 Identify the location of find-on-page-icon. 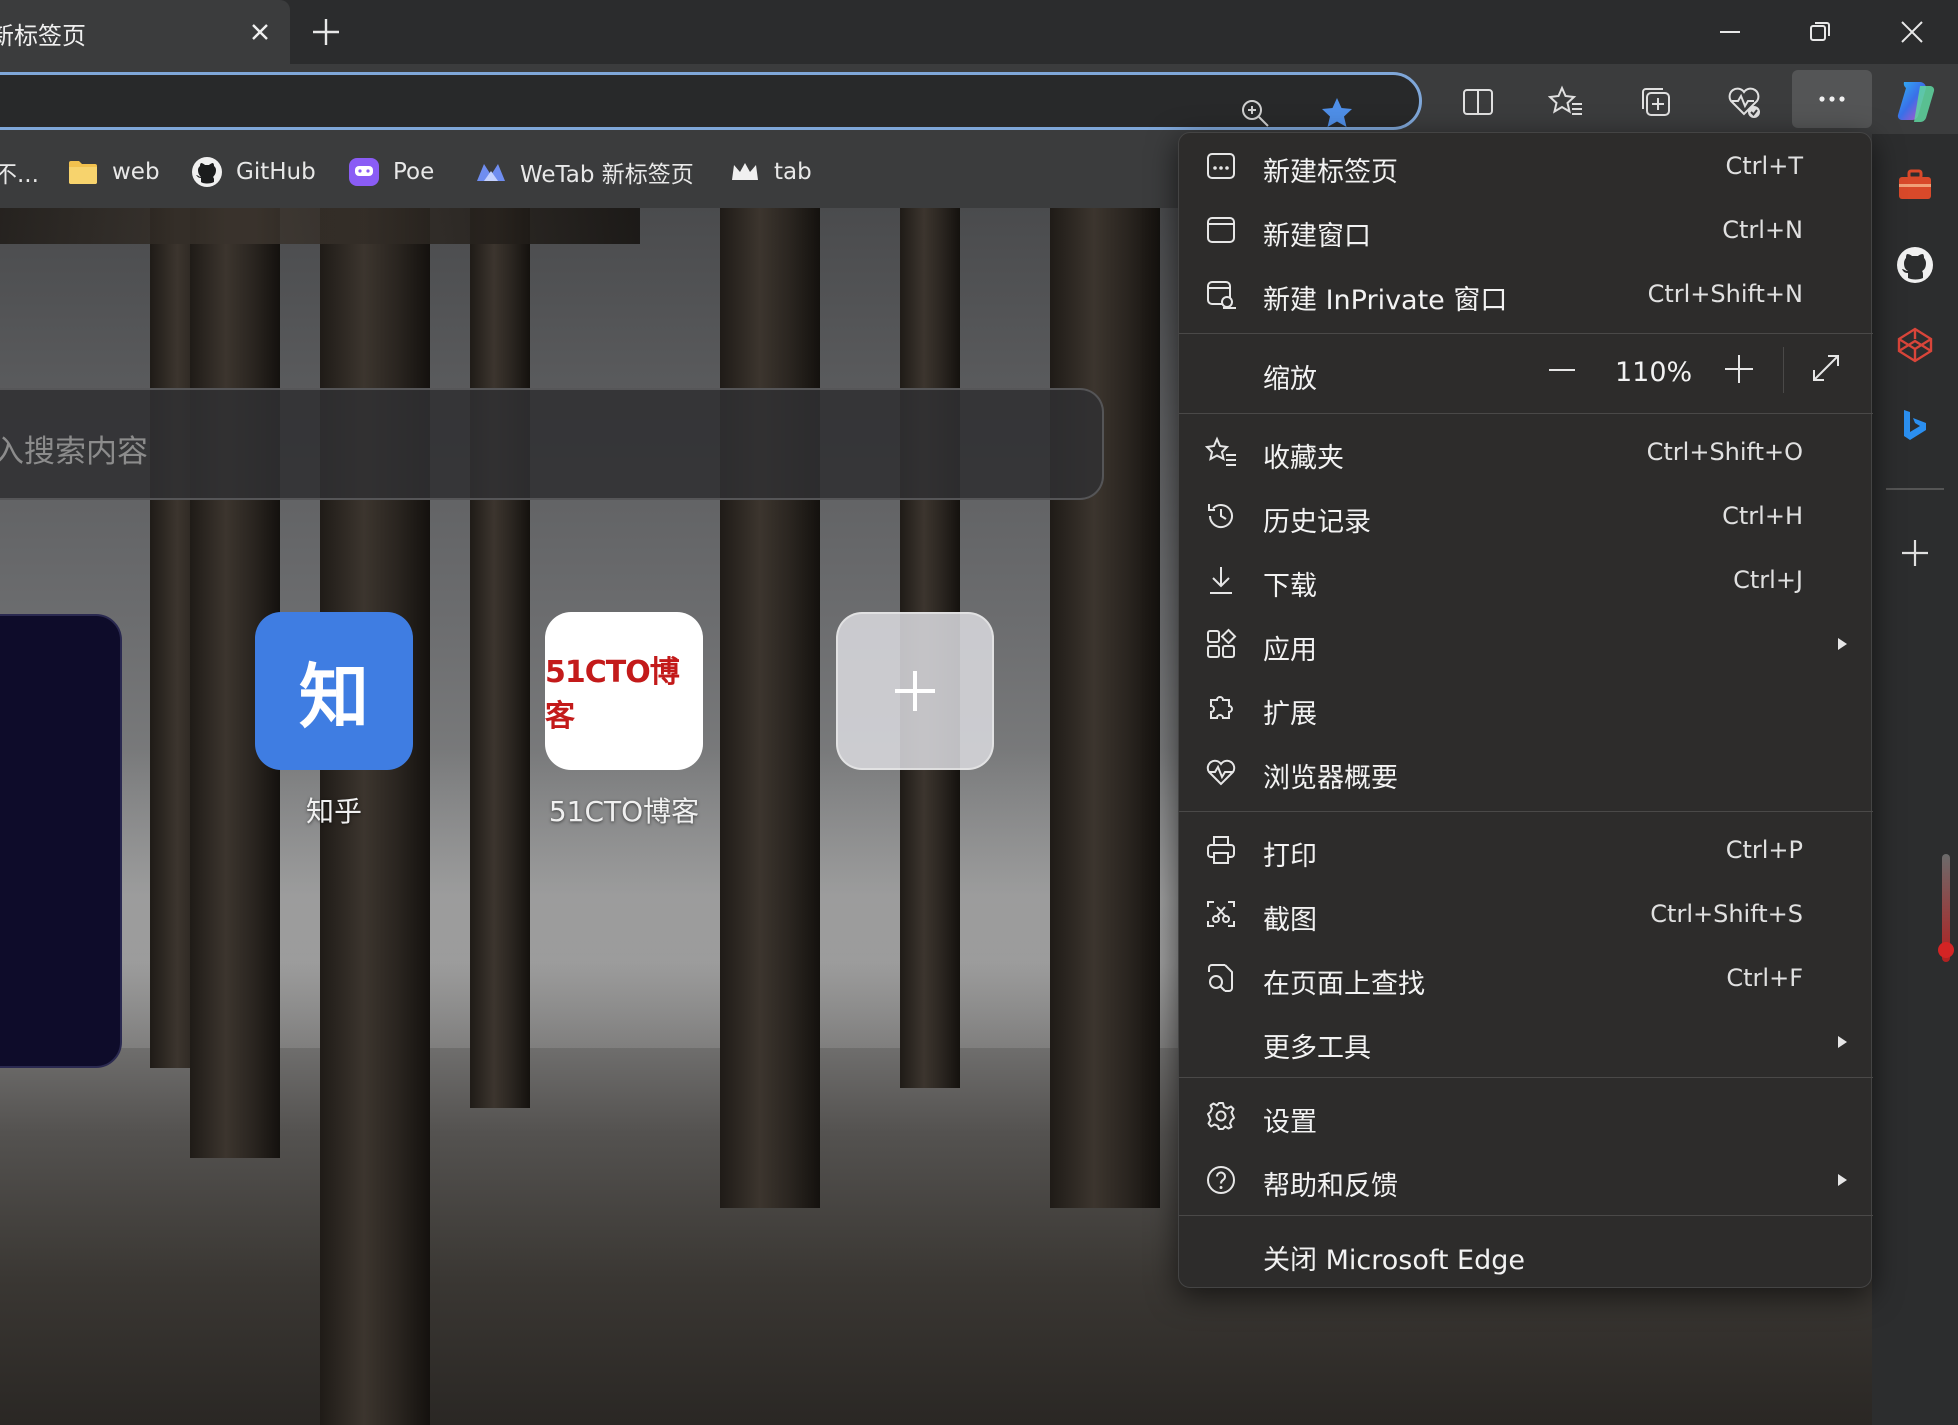
(1221, 978).